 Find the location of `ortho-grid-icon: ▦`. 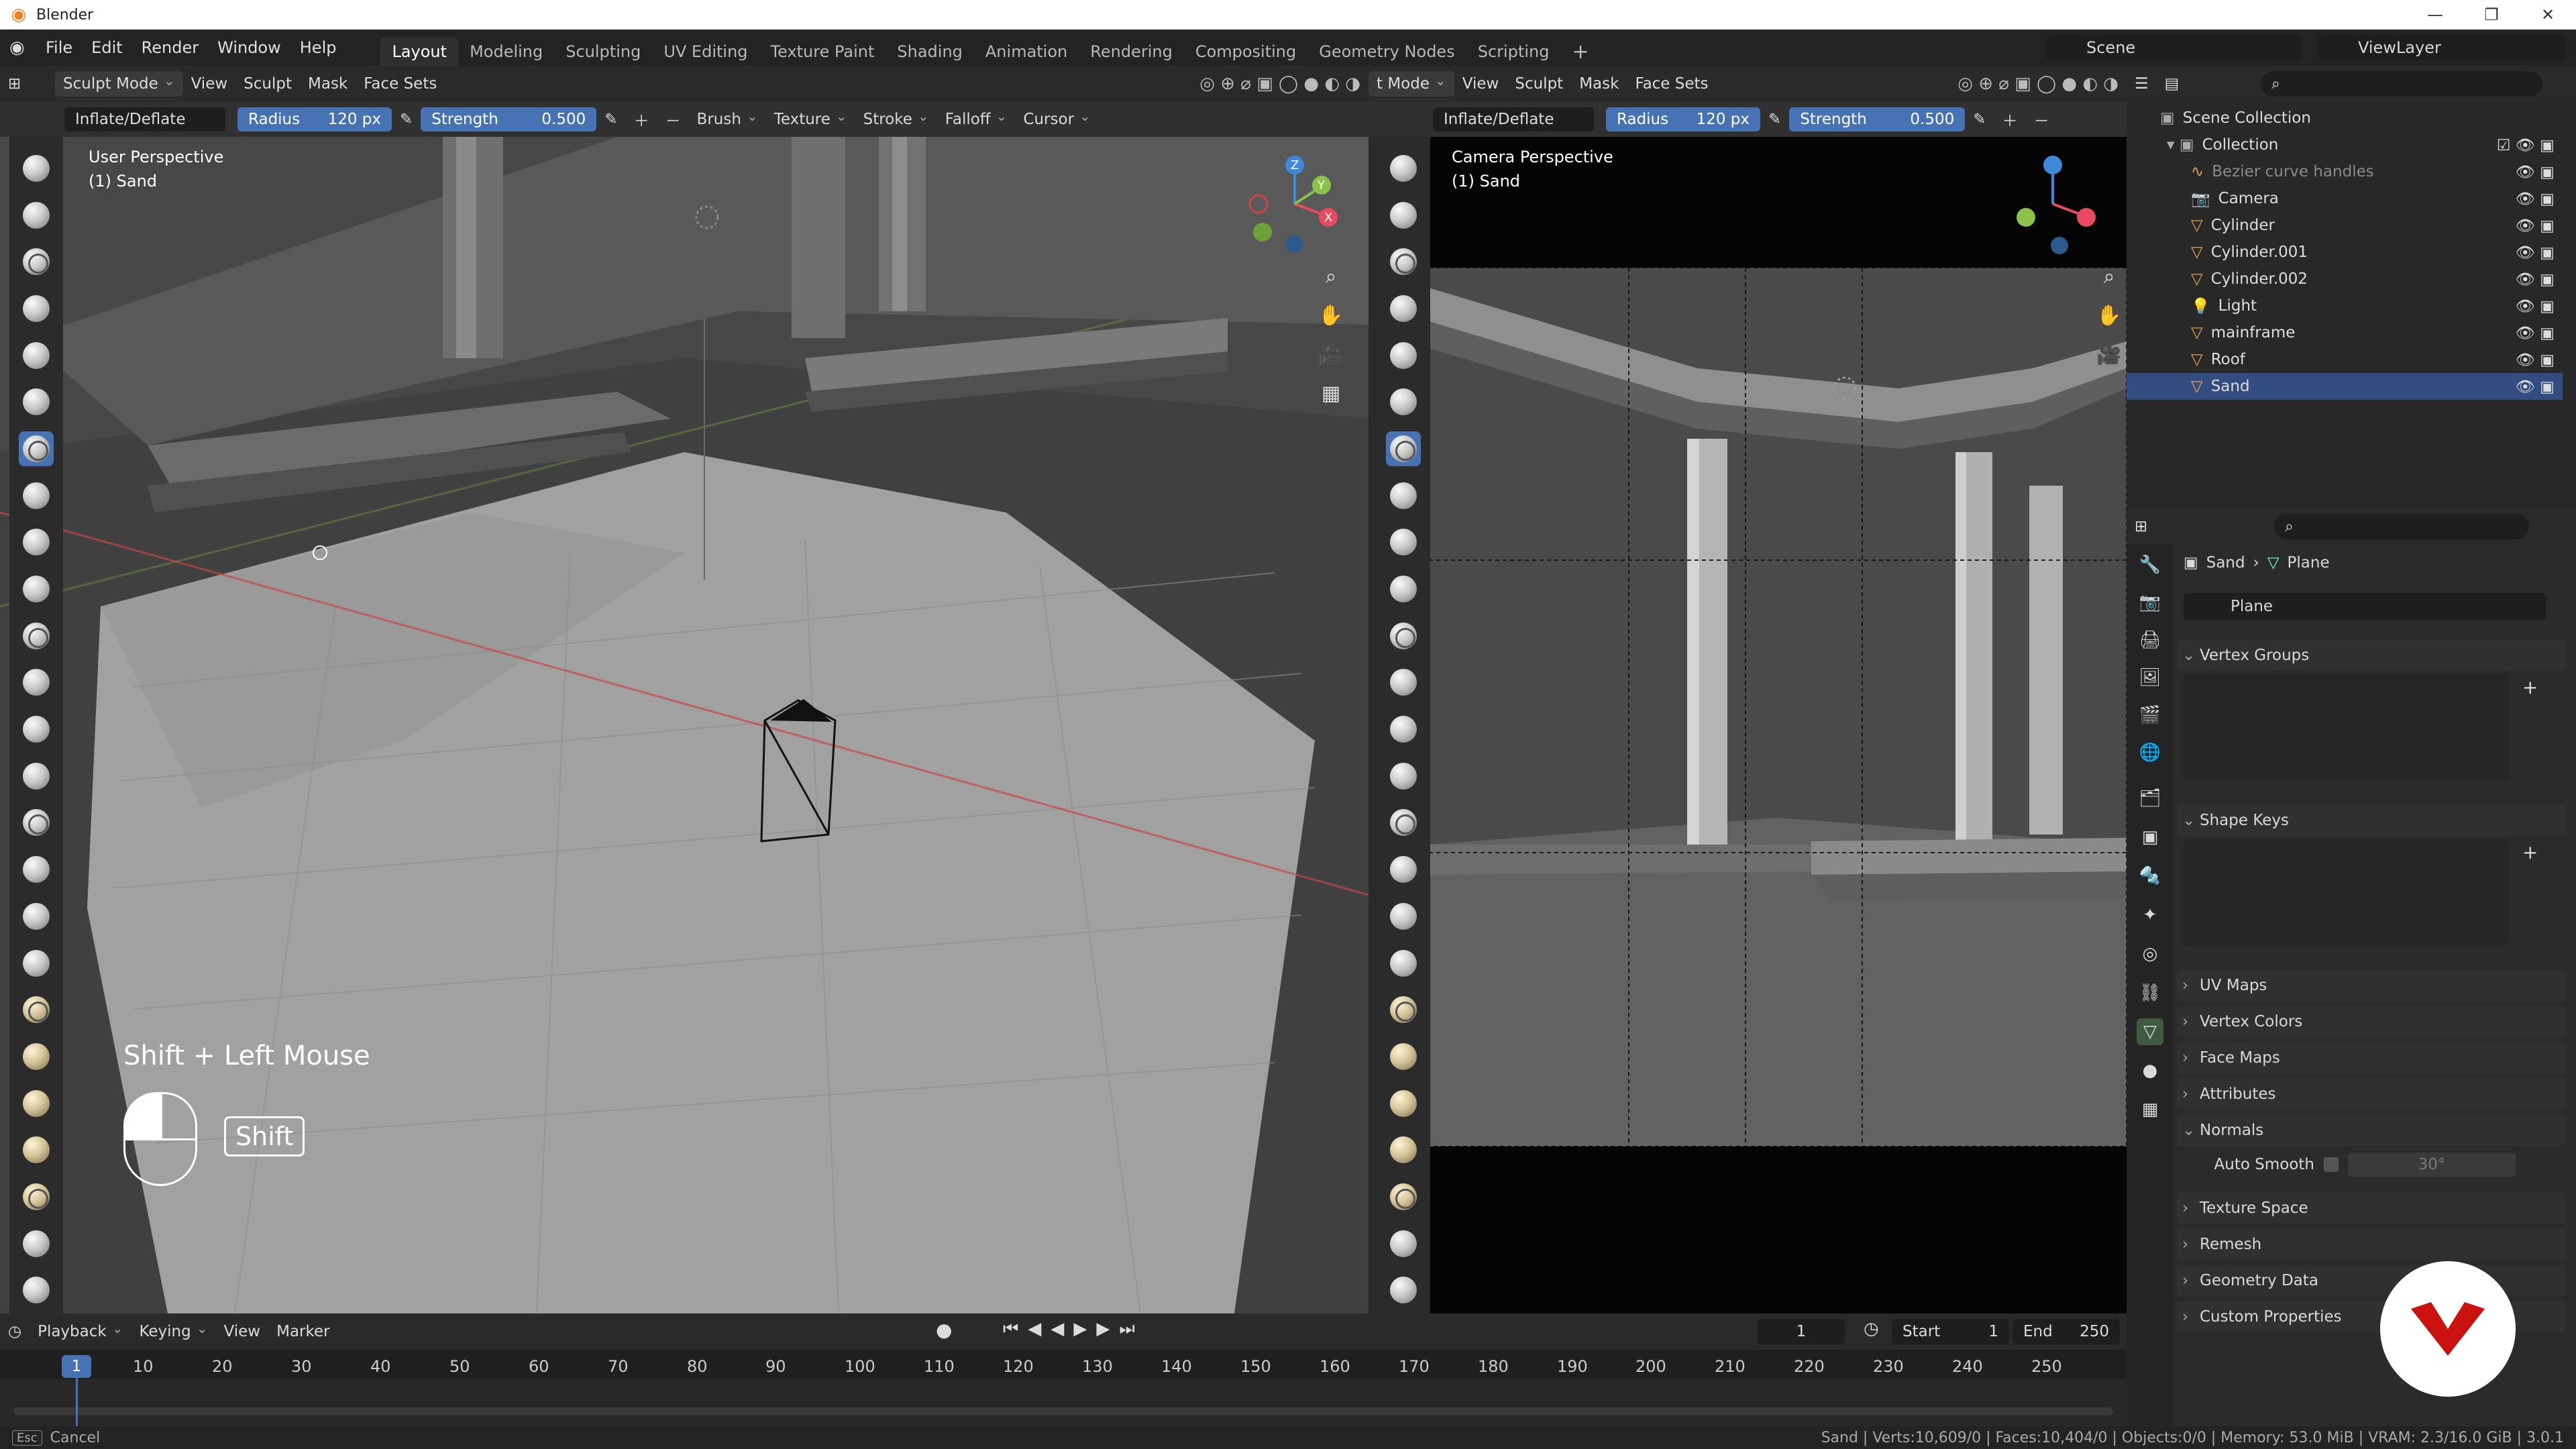

ortho-grid-icon: ▦ is located at coordinates (1331, 393).